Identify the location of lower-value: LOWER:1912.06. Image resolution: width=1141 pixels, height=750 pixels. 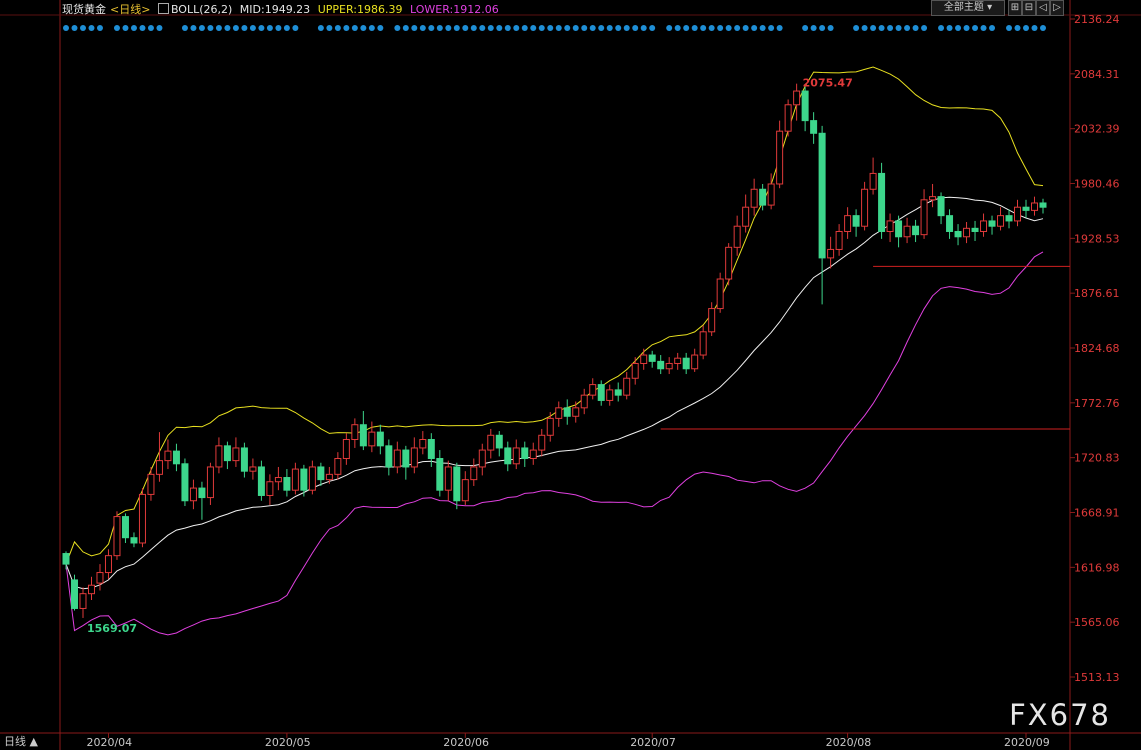
(454, 9).